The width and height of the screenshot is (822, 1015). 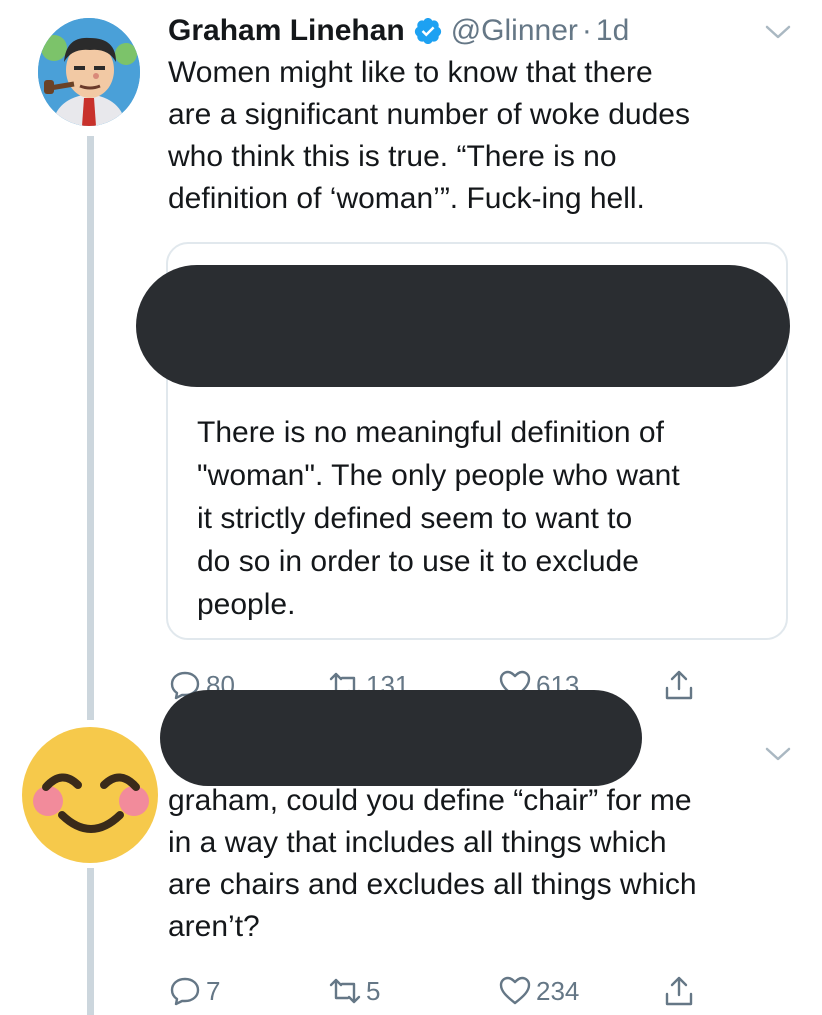 I want to click on author-name: Graham Linehan, so click(x=286, y=31).